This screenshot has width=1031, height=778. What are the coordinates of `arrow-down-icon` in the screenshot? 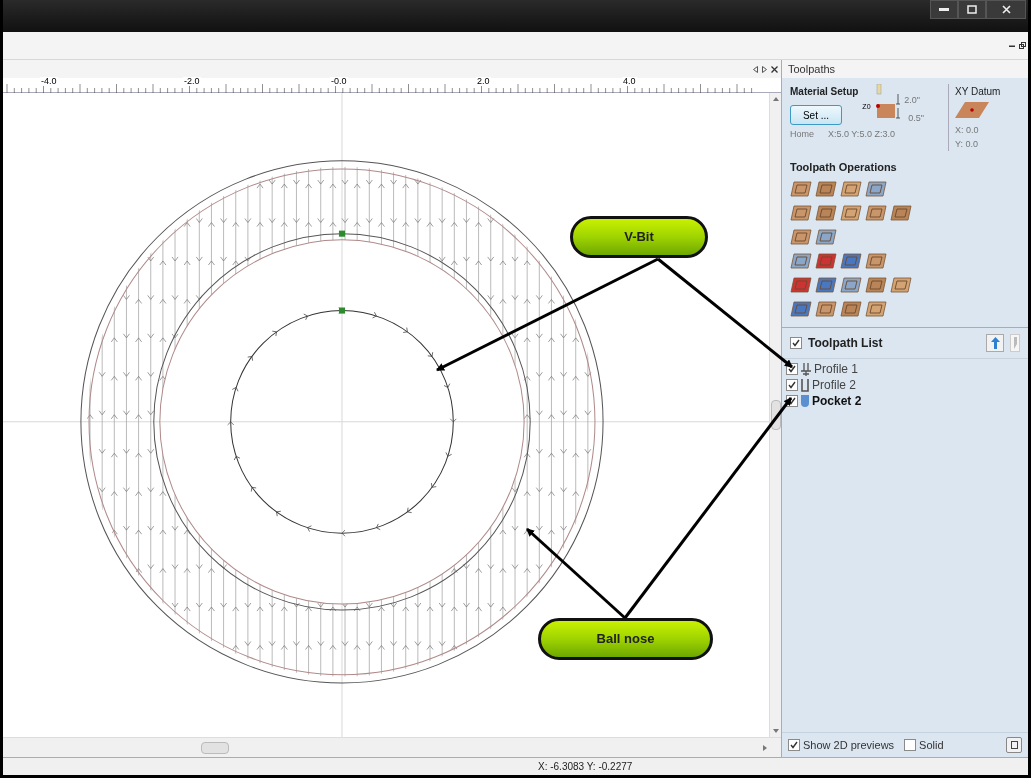 It's located at (1014, 343).